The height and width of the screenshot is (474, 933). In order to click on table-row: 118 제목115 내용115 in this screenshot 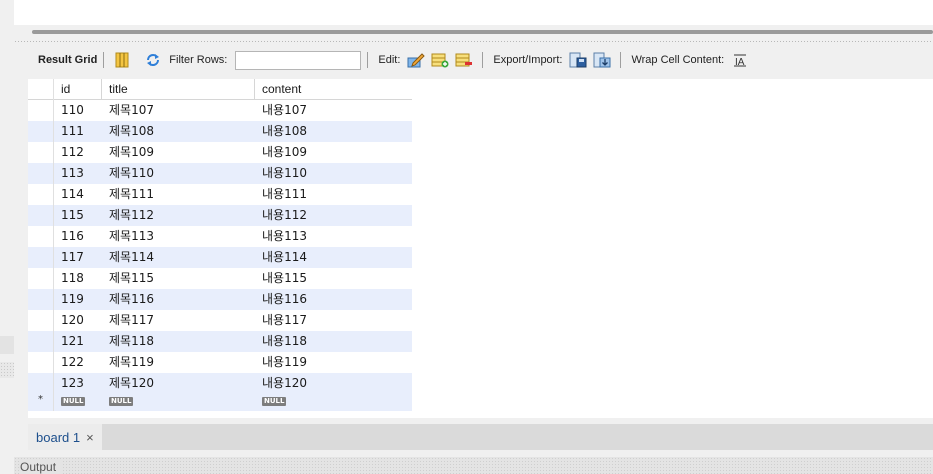, I will do `click(220, 278)`.